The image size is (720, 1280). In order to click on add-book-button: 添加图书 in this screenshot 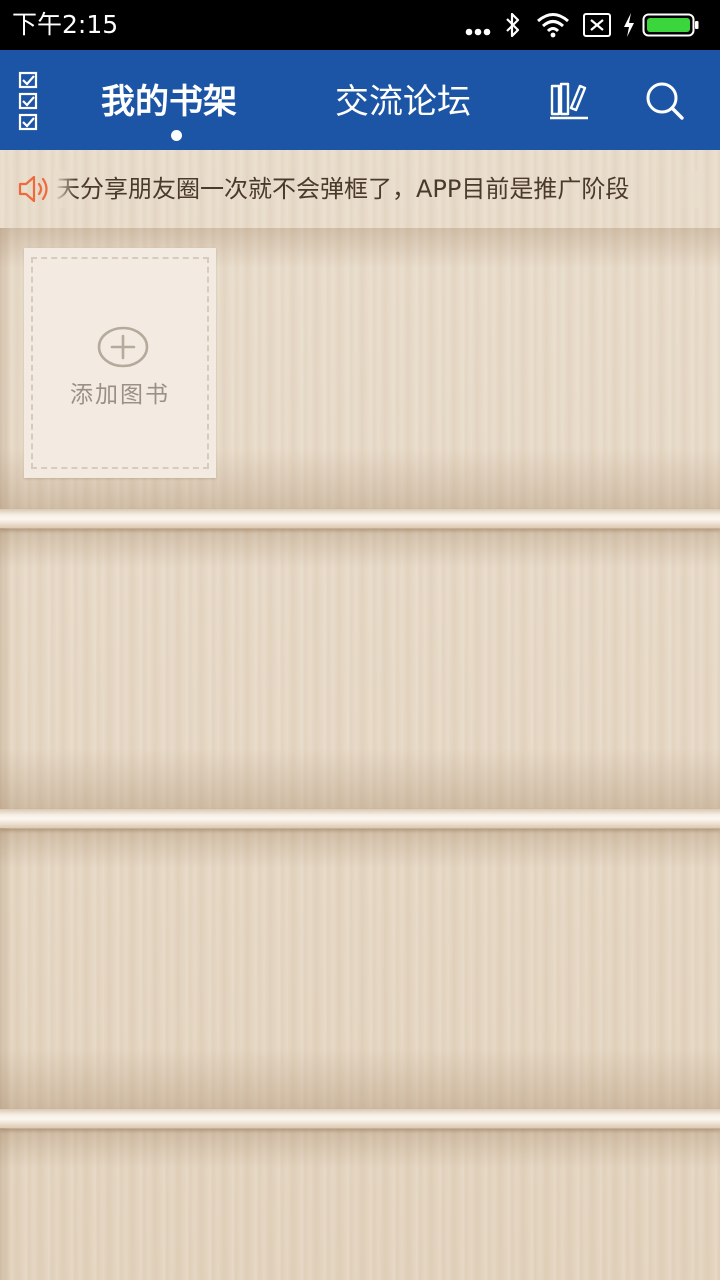, I will do `click(120, 363)`.